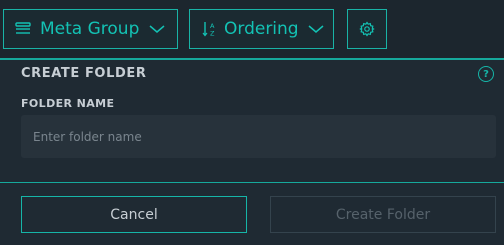 Image resolution: width=504 pixels, height=245 pixels. Describe the element at coordinates (68, 103) in the screenshot. I see `folder-name-label: FOLDER NAME` at that location.